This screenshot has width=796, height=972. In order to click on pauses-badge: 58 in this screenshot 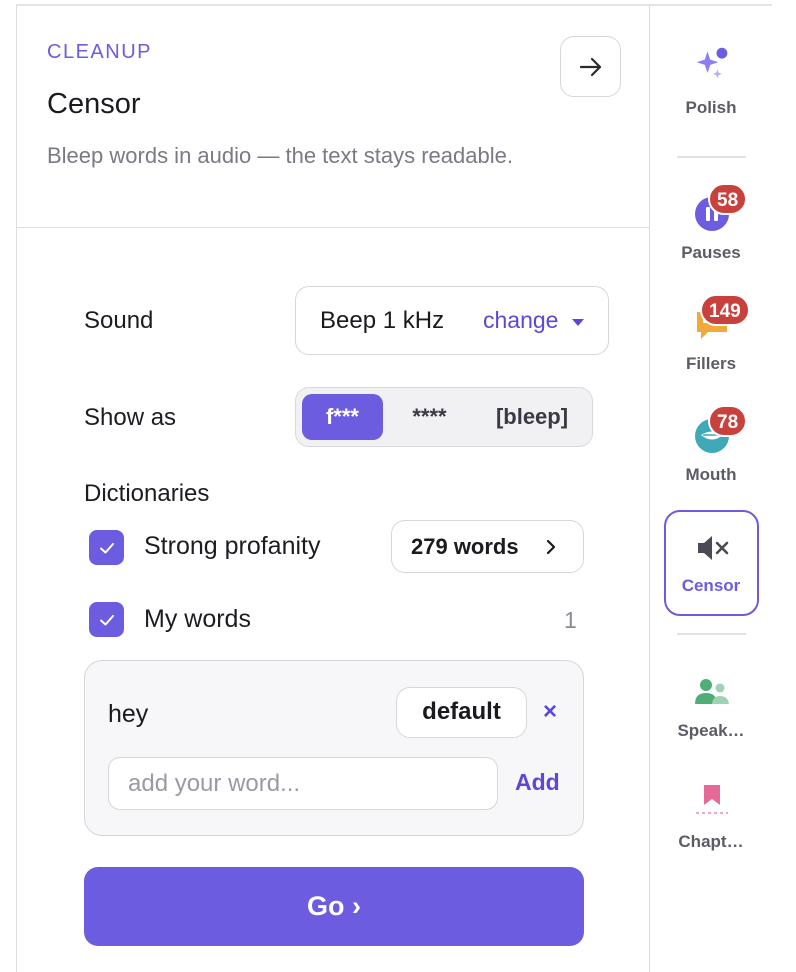, I will do `click(728, 199)`.